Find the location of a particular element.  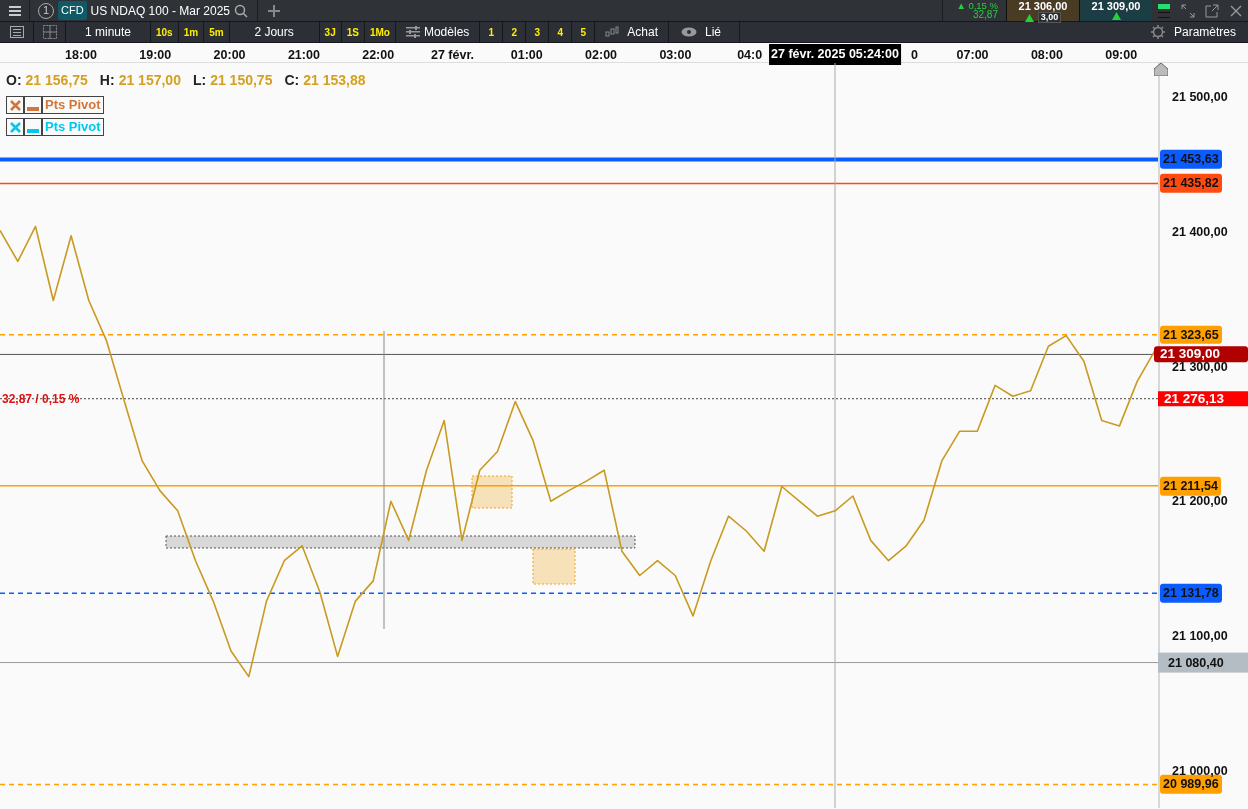

bid-price-button: 21 306,00 3,00 is located at coordinates (1042, 10).